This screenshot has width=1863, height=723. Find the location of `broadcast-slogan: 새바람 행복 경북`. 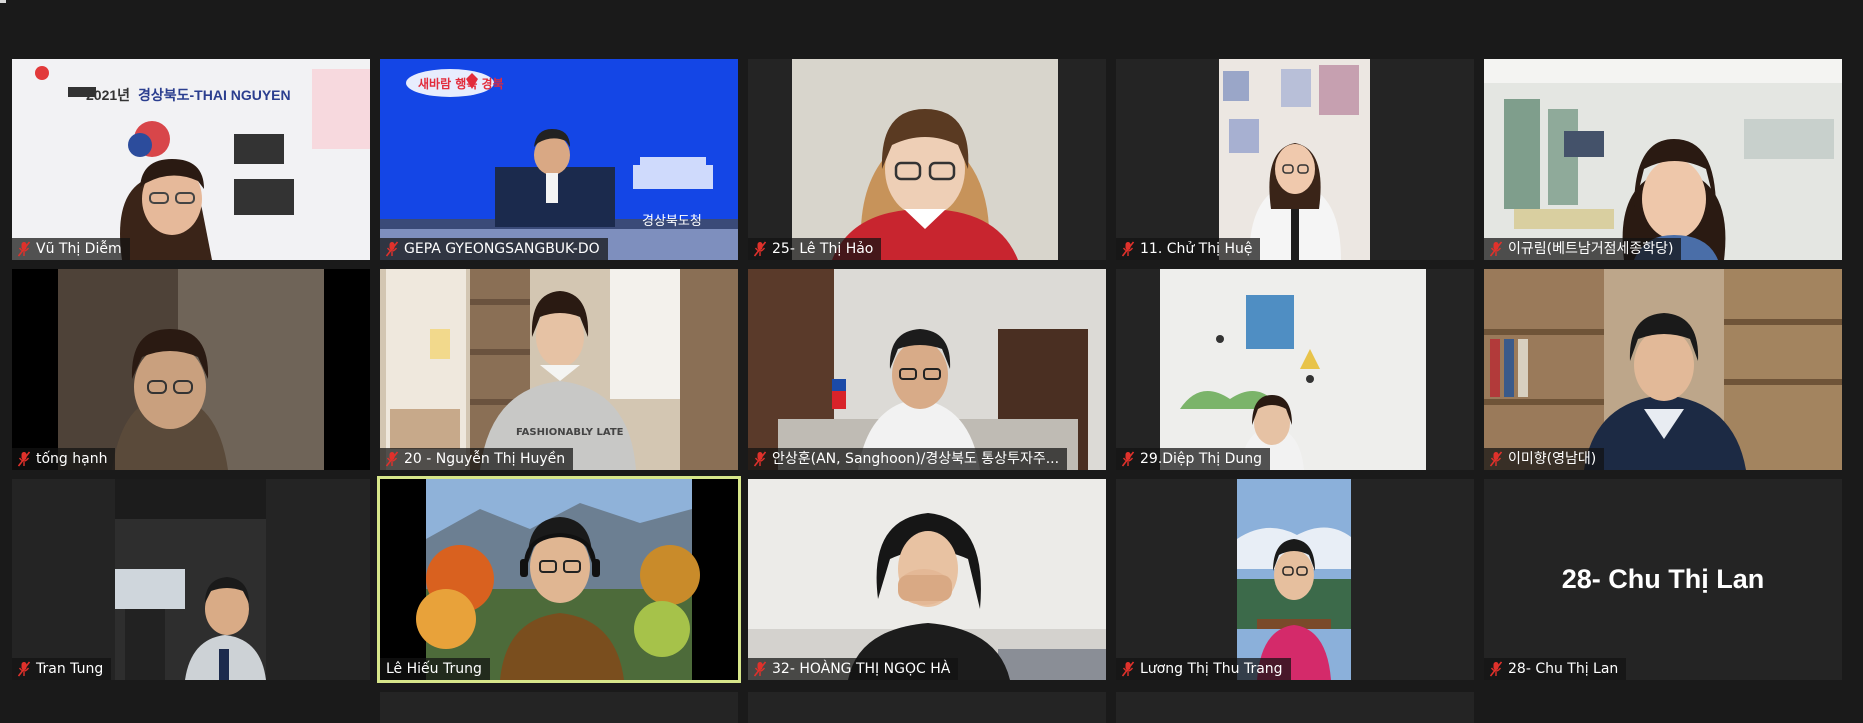

broadcast-slogan: 새바람 행복 경북 is located at coordinates (461, 84).